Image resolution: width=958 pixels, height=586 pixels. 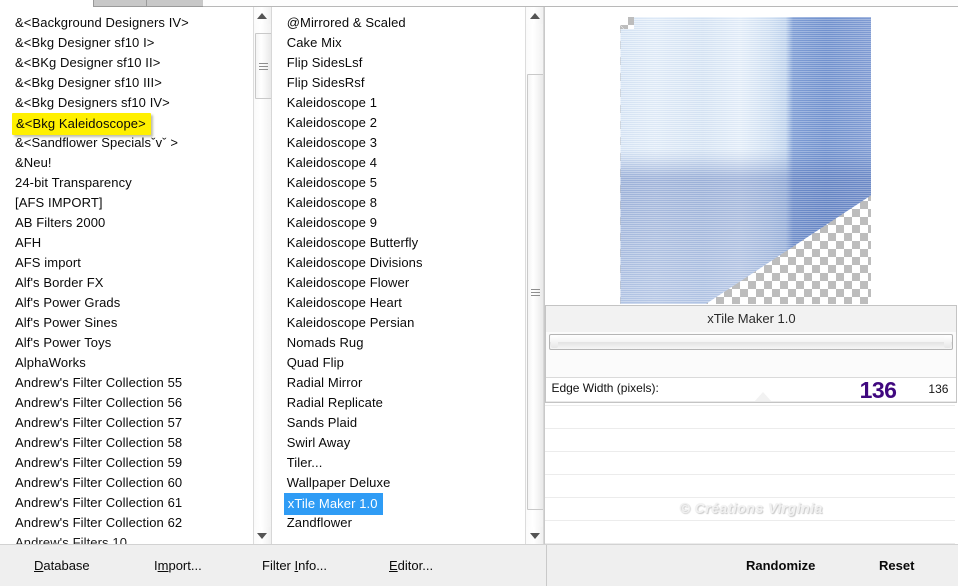 I want to click on category-list-item-label: &<Background Designers IV>, so click(x=102, y=22).